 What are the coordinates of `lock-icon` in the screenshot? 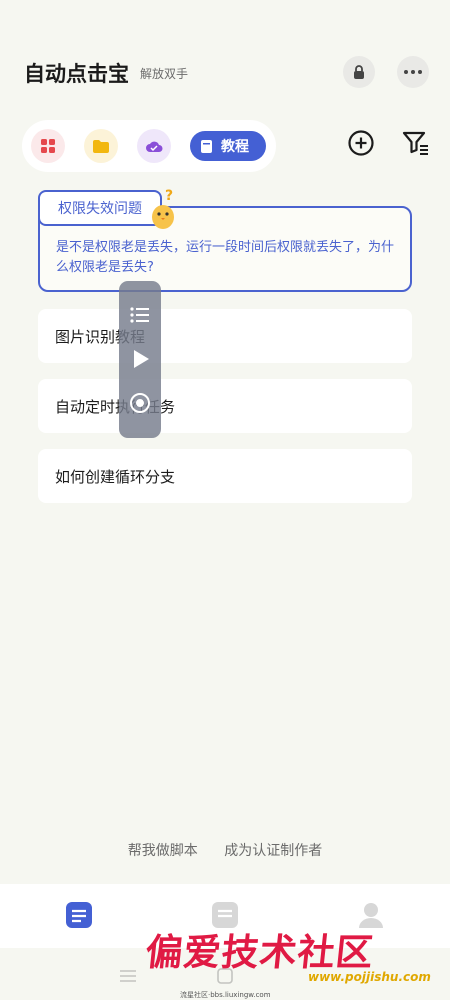 It's located at (359, 72).